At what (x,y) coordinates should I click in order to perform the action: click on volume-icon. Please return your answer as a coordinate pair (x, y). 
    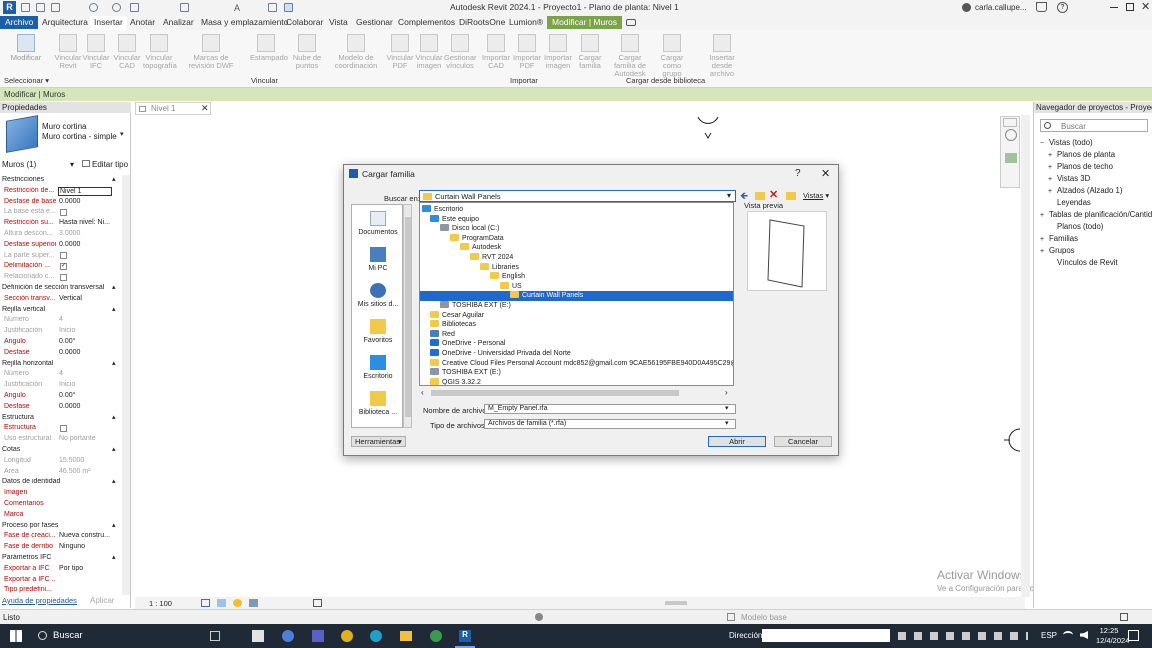
    Looking at the image, I should click on (1084, 635).